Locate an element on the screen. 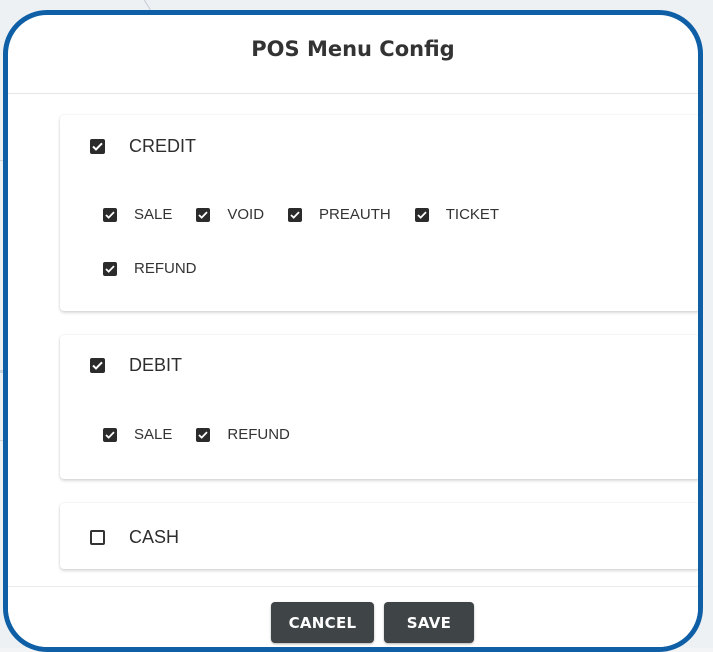 The height and width of the screenshot is (652, 713). debit-checkbox is located at coordinates (97, 365).